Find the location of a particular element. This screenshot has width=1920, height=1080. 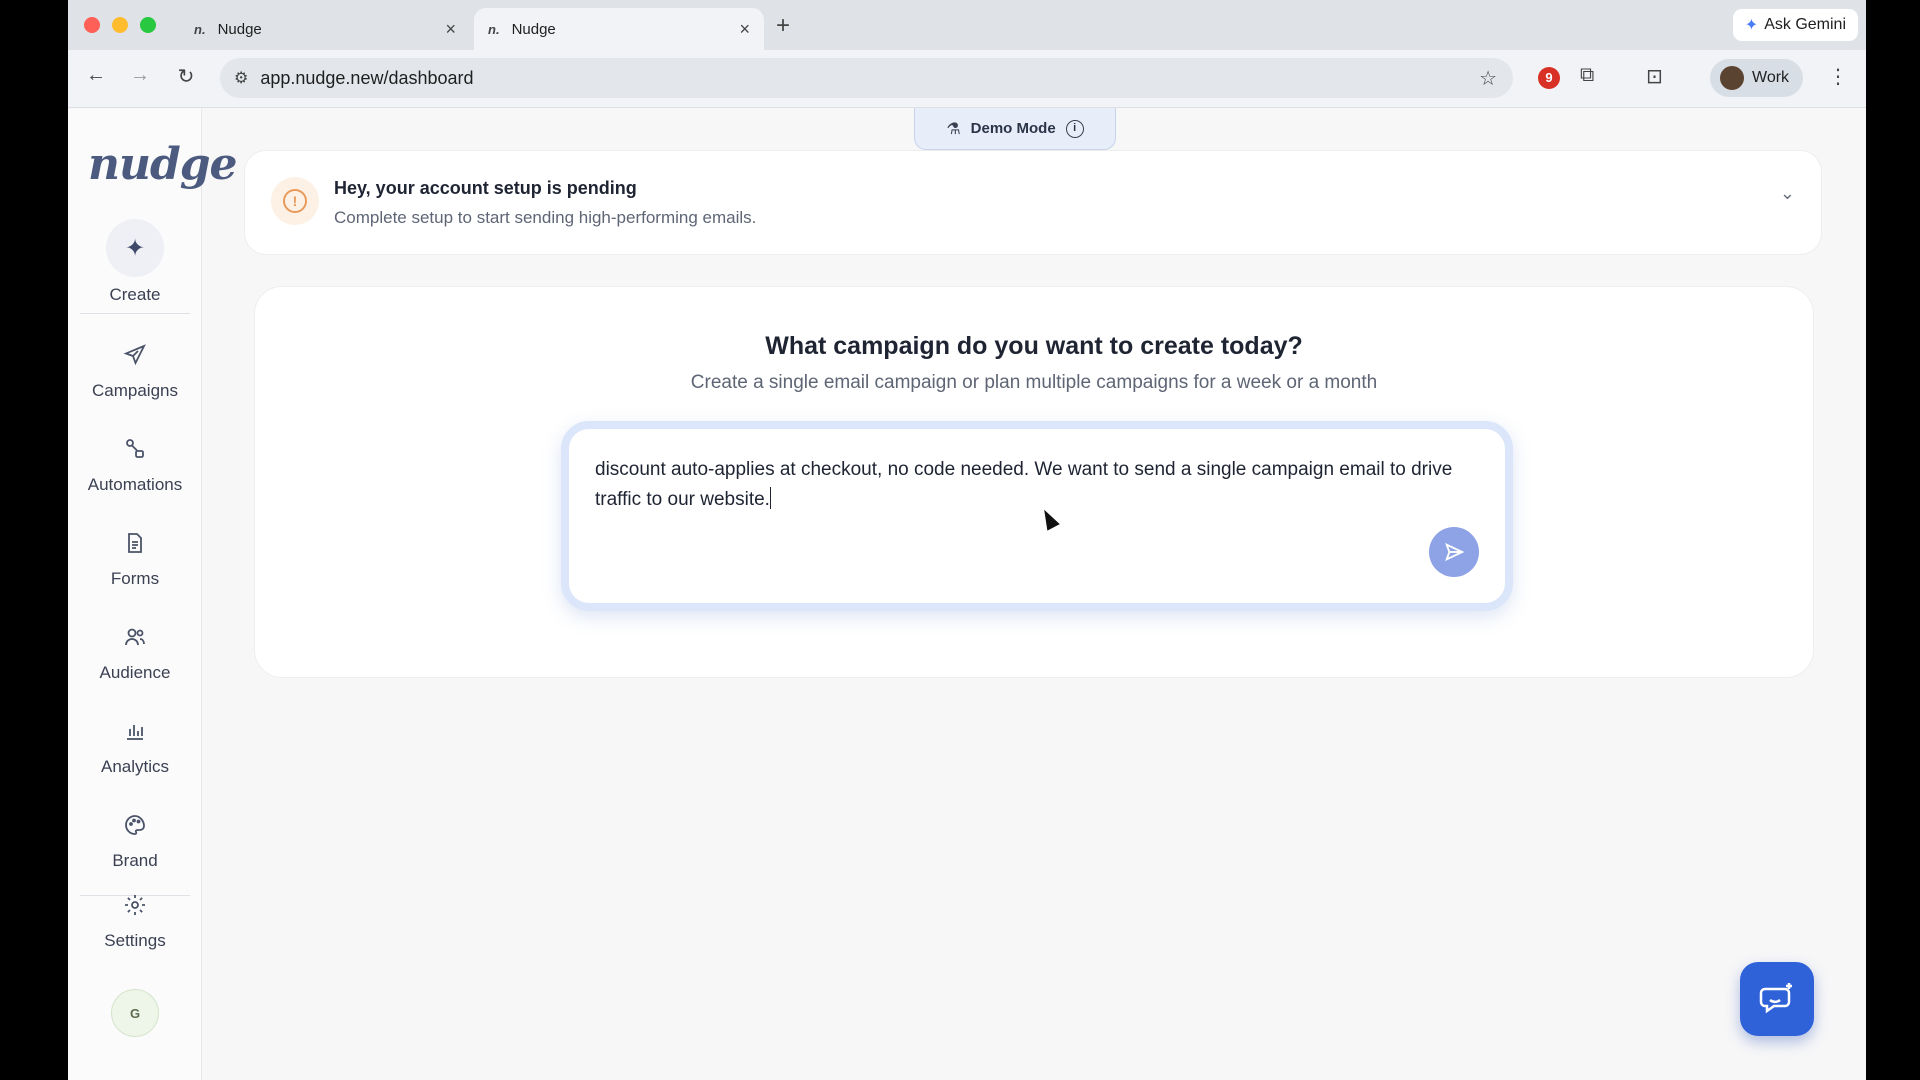

users-icon is located at coordinates (135, 640).